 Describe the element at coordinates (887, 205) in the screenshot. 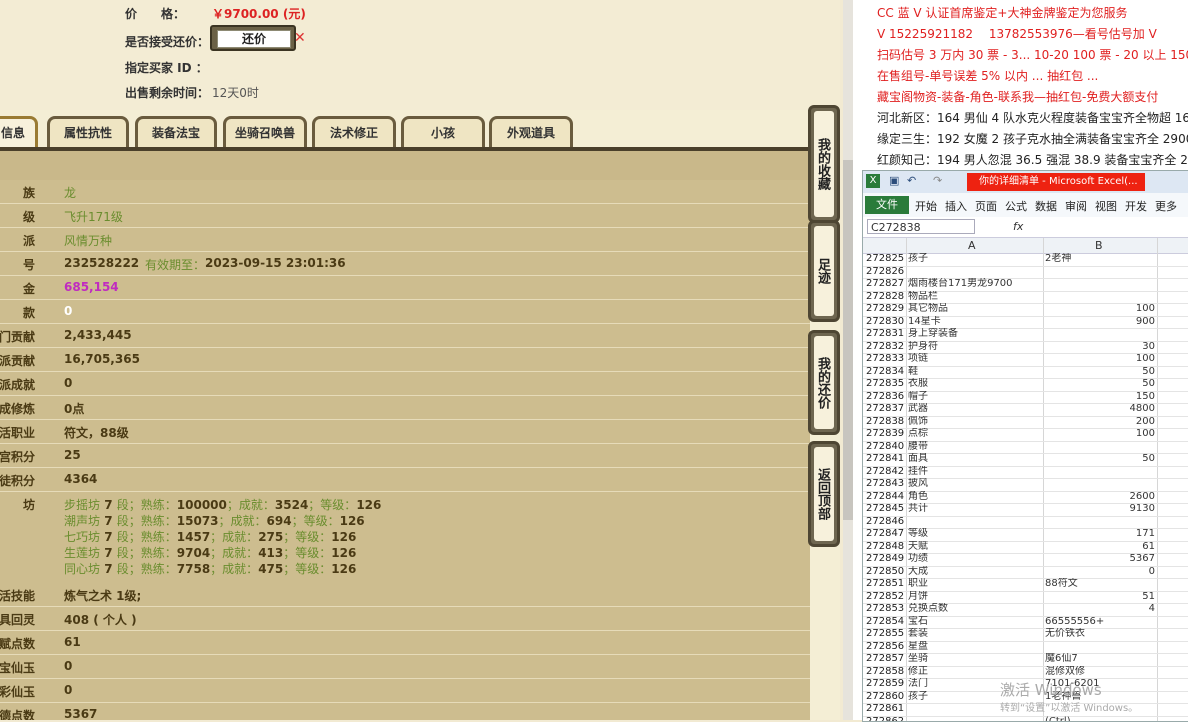

I see `file-tab: 文件` at that location.